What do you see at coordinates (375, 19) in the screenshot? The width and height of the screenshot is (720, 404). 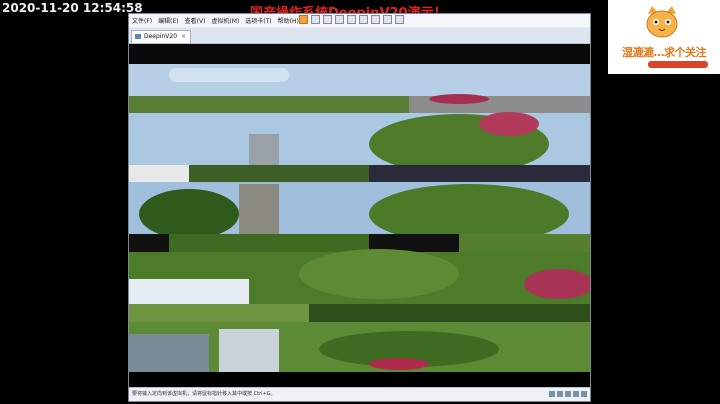 I see `unity-icon` at bounding box center [375, 19].